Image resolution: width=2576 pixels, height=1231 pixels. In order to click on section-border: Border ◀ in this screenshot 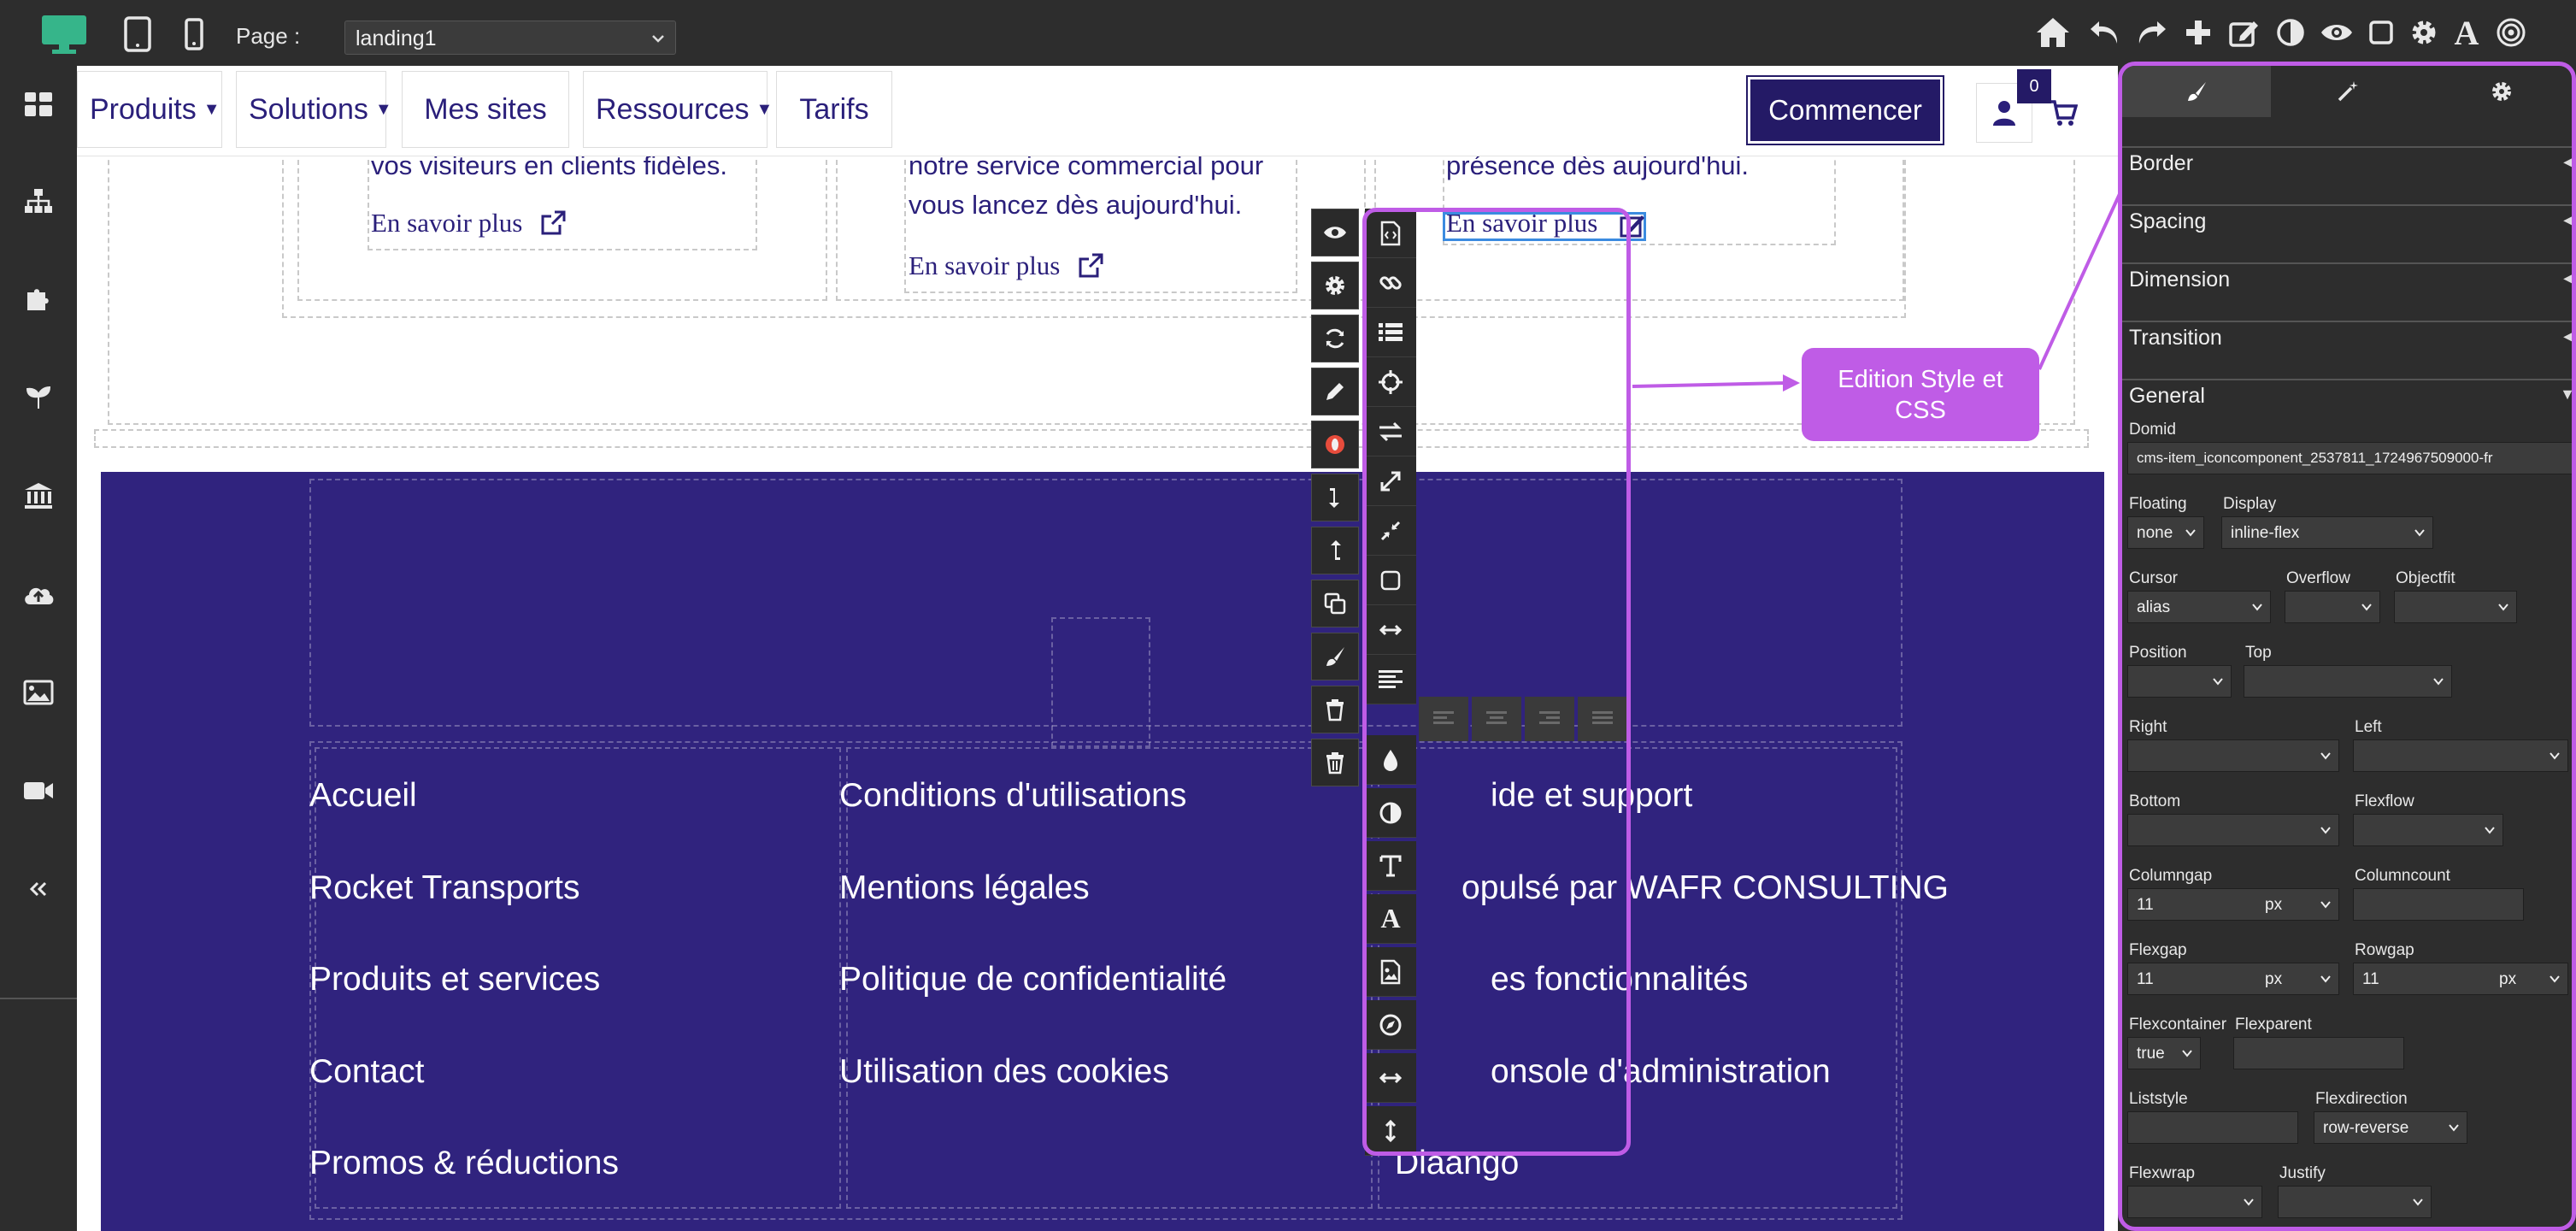, I will do `click(2348, 175)`.